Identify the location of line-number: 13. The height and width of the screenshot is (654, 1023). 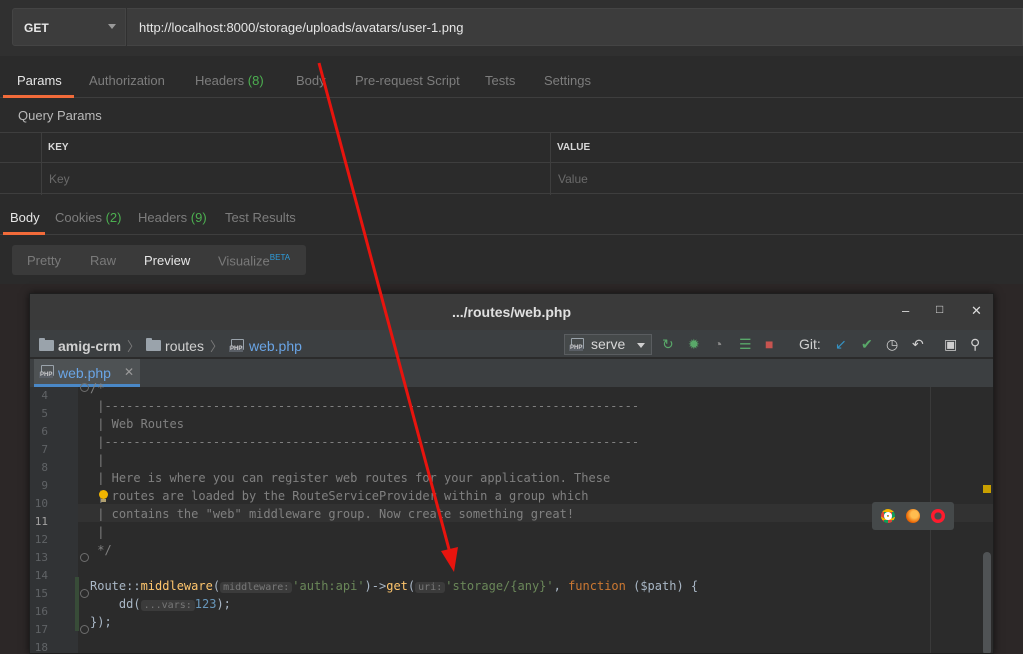
(41, 557).